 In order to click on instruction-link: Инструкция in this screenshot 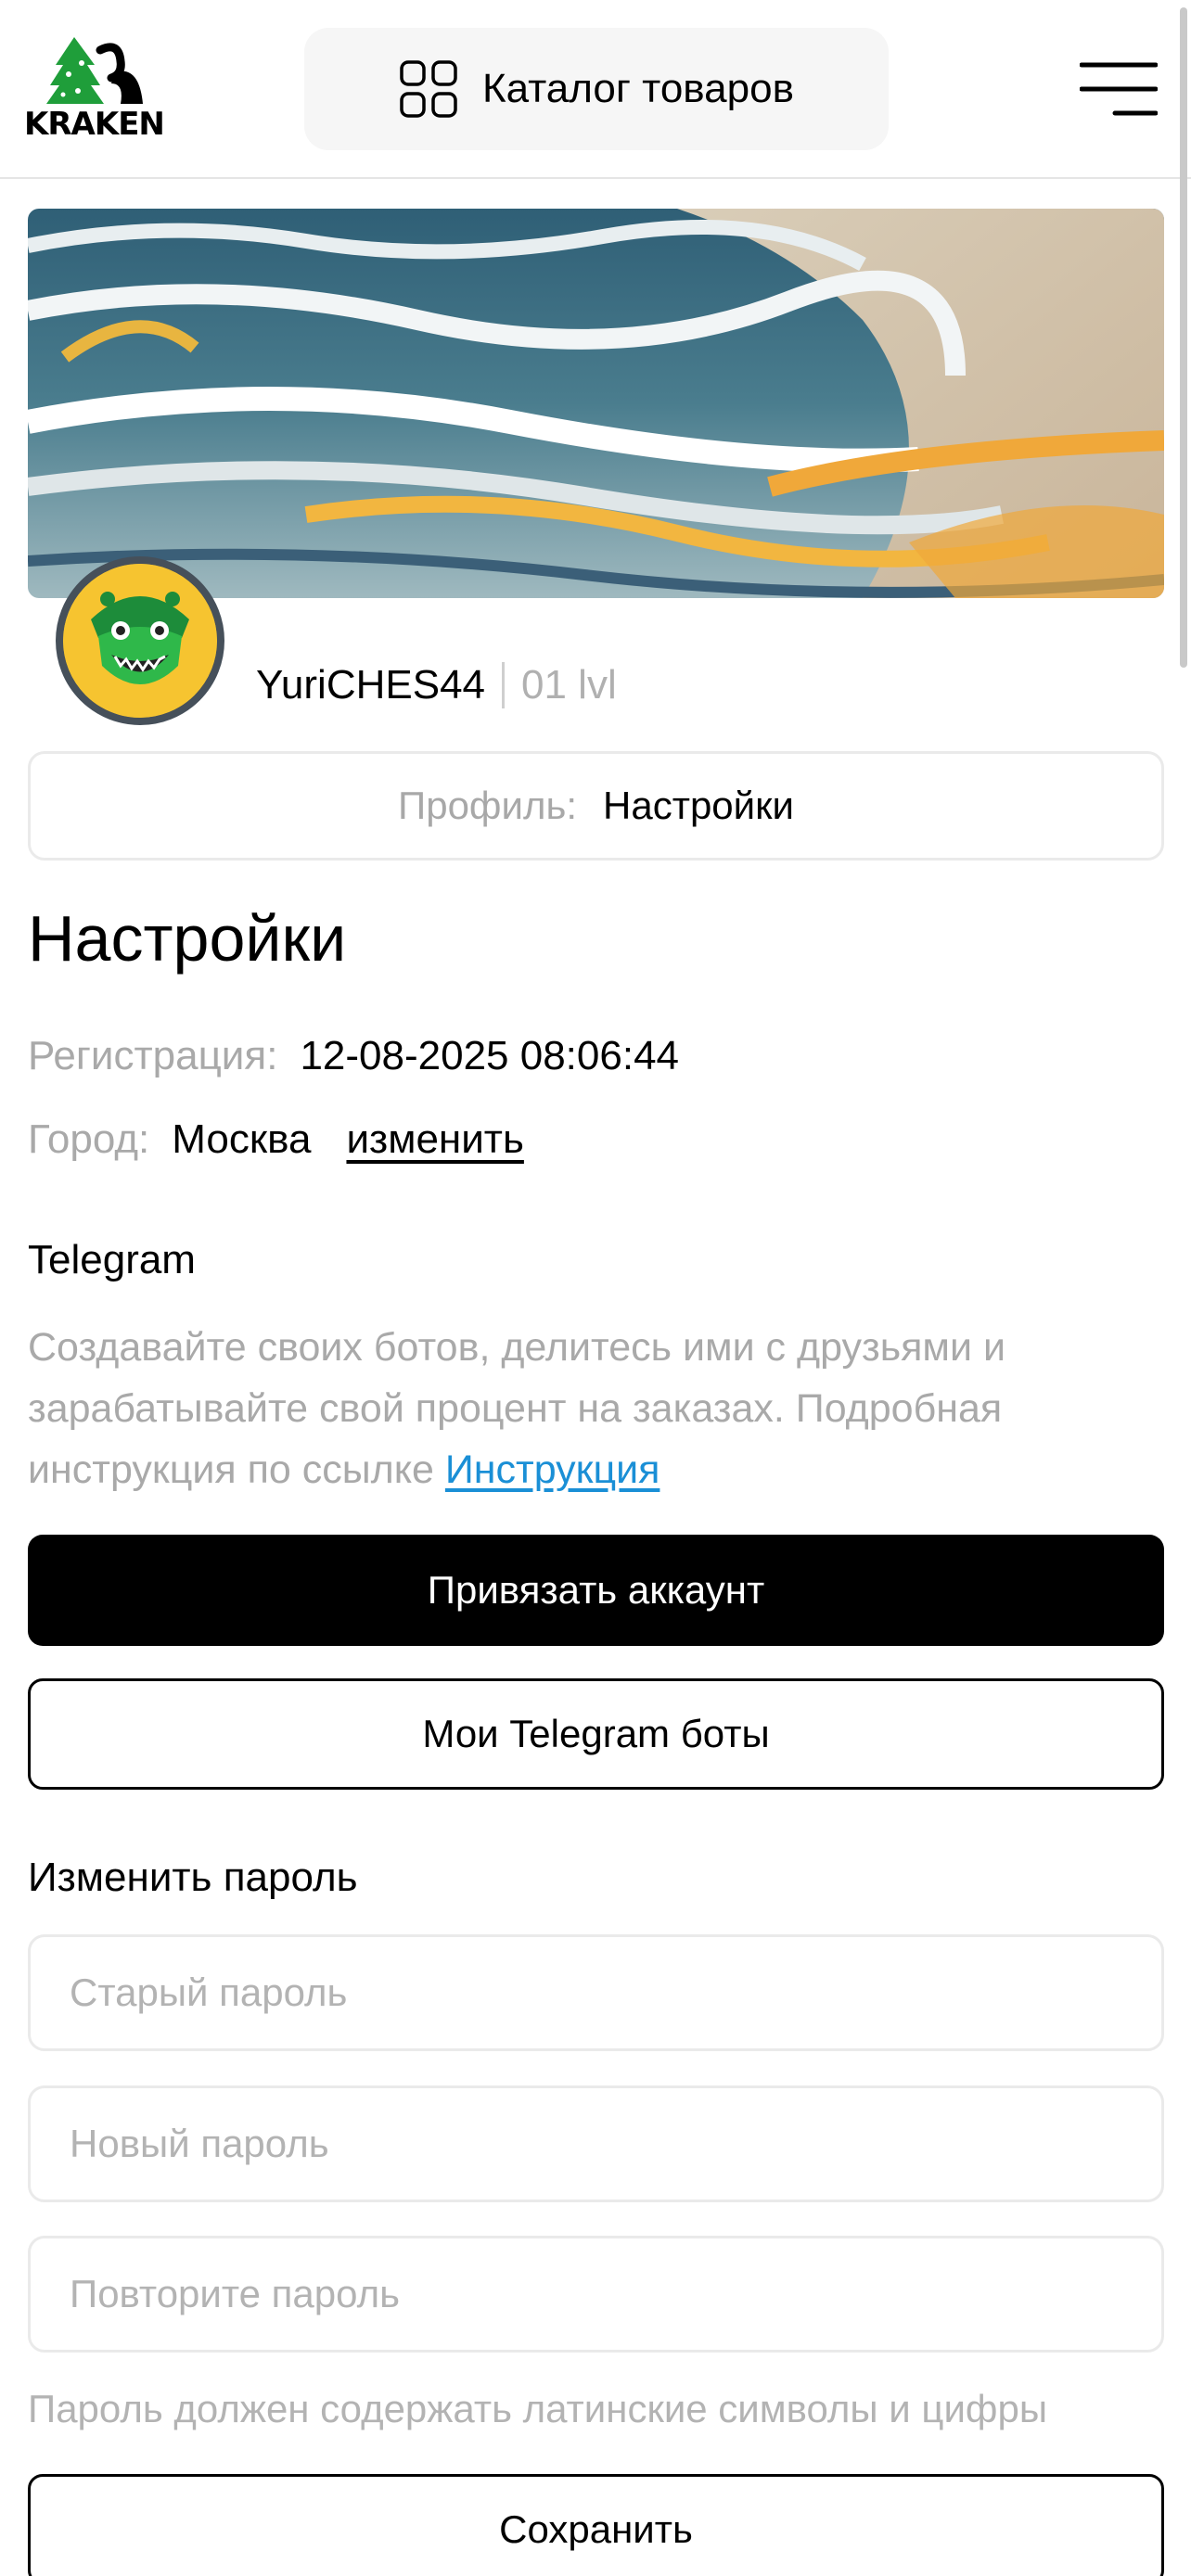, I will do `click(552, 1470)`.